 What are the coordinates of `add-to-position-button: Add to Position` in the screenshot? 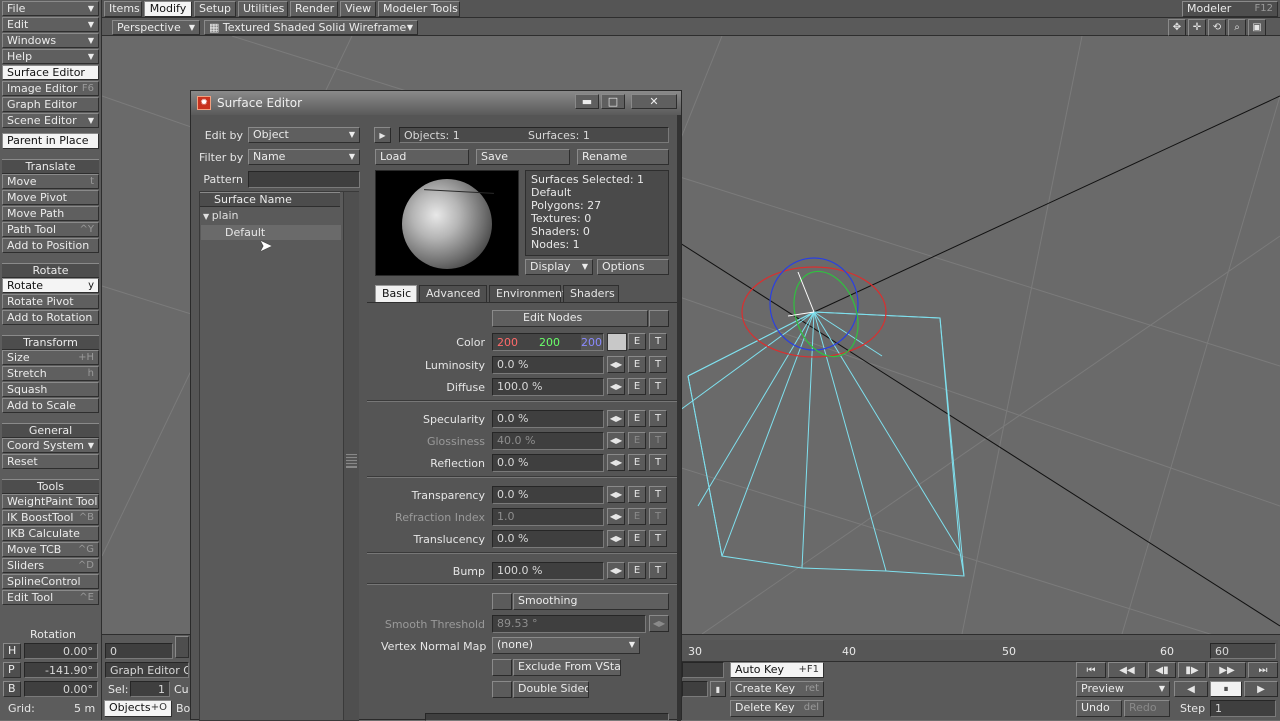 It's located at (50, 245).